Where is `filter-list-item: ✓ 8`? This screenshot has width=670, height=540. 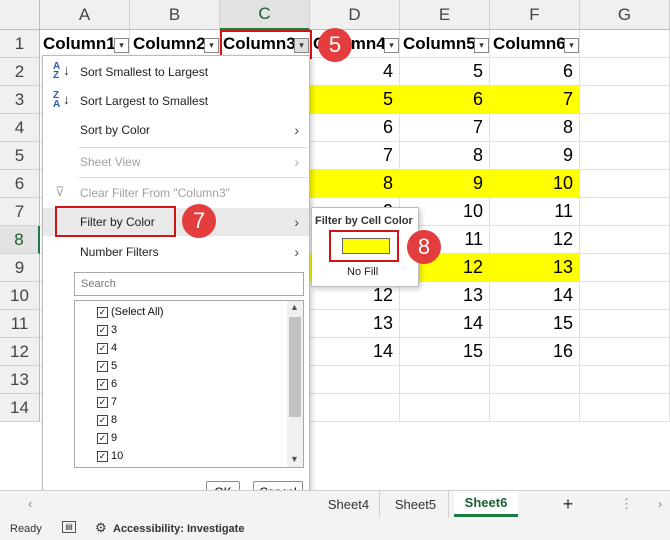 filter-list-item: ✓ 8 is located at coordinates (107, 420).